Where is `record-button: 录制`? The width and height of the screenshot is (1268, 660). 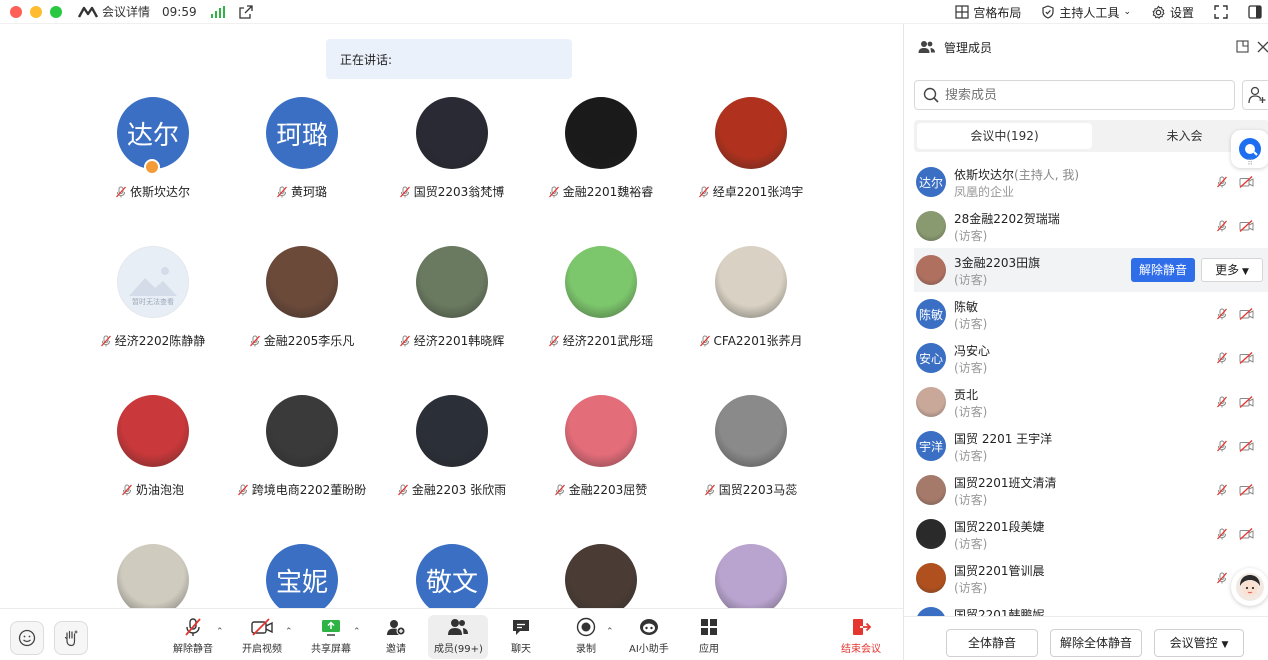
record-button: 录制 is located at coordinates (586, 636).